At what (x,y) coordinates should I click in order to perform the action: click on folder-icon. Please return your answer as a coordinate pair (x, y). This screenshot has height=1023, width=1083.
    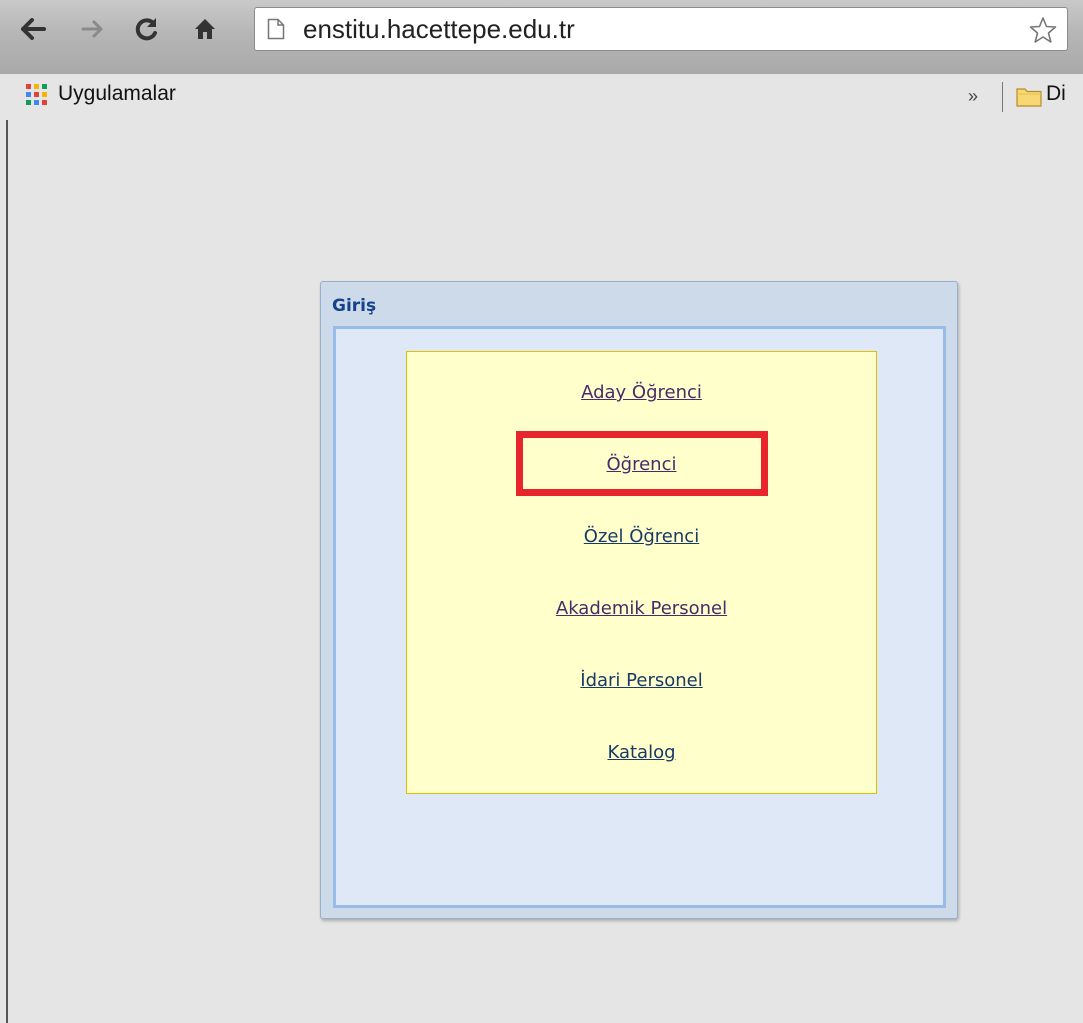
    Looking at the image, I should click on (1029, 99).